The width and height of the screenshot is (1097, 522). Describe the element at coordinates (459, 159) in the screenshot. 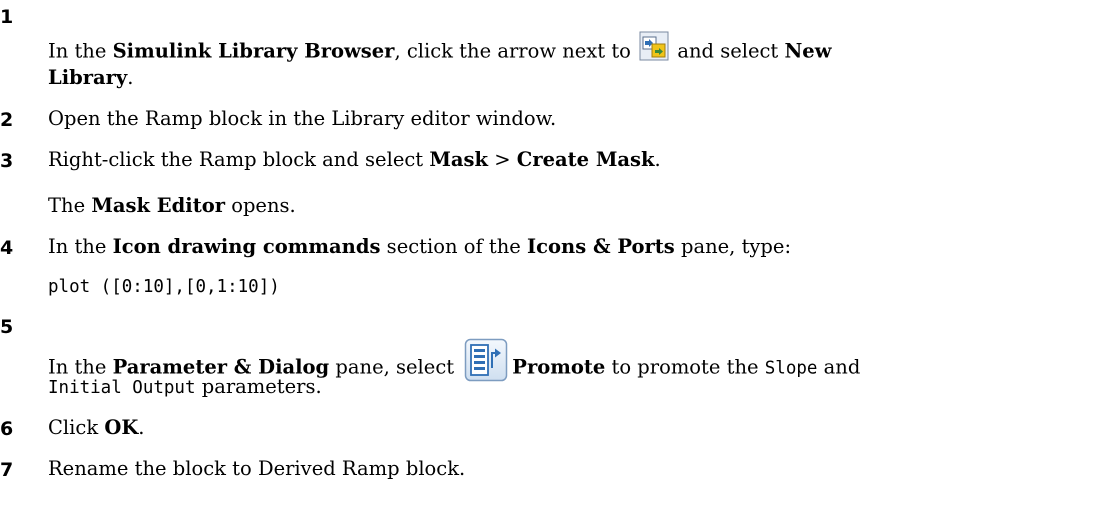

I see `mask-menu-label: Mask` at that location.